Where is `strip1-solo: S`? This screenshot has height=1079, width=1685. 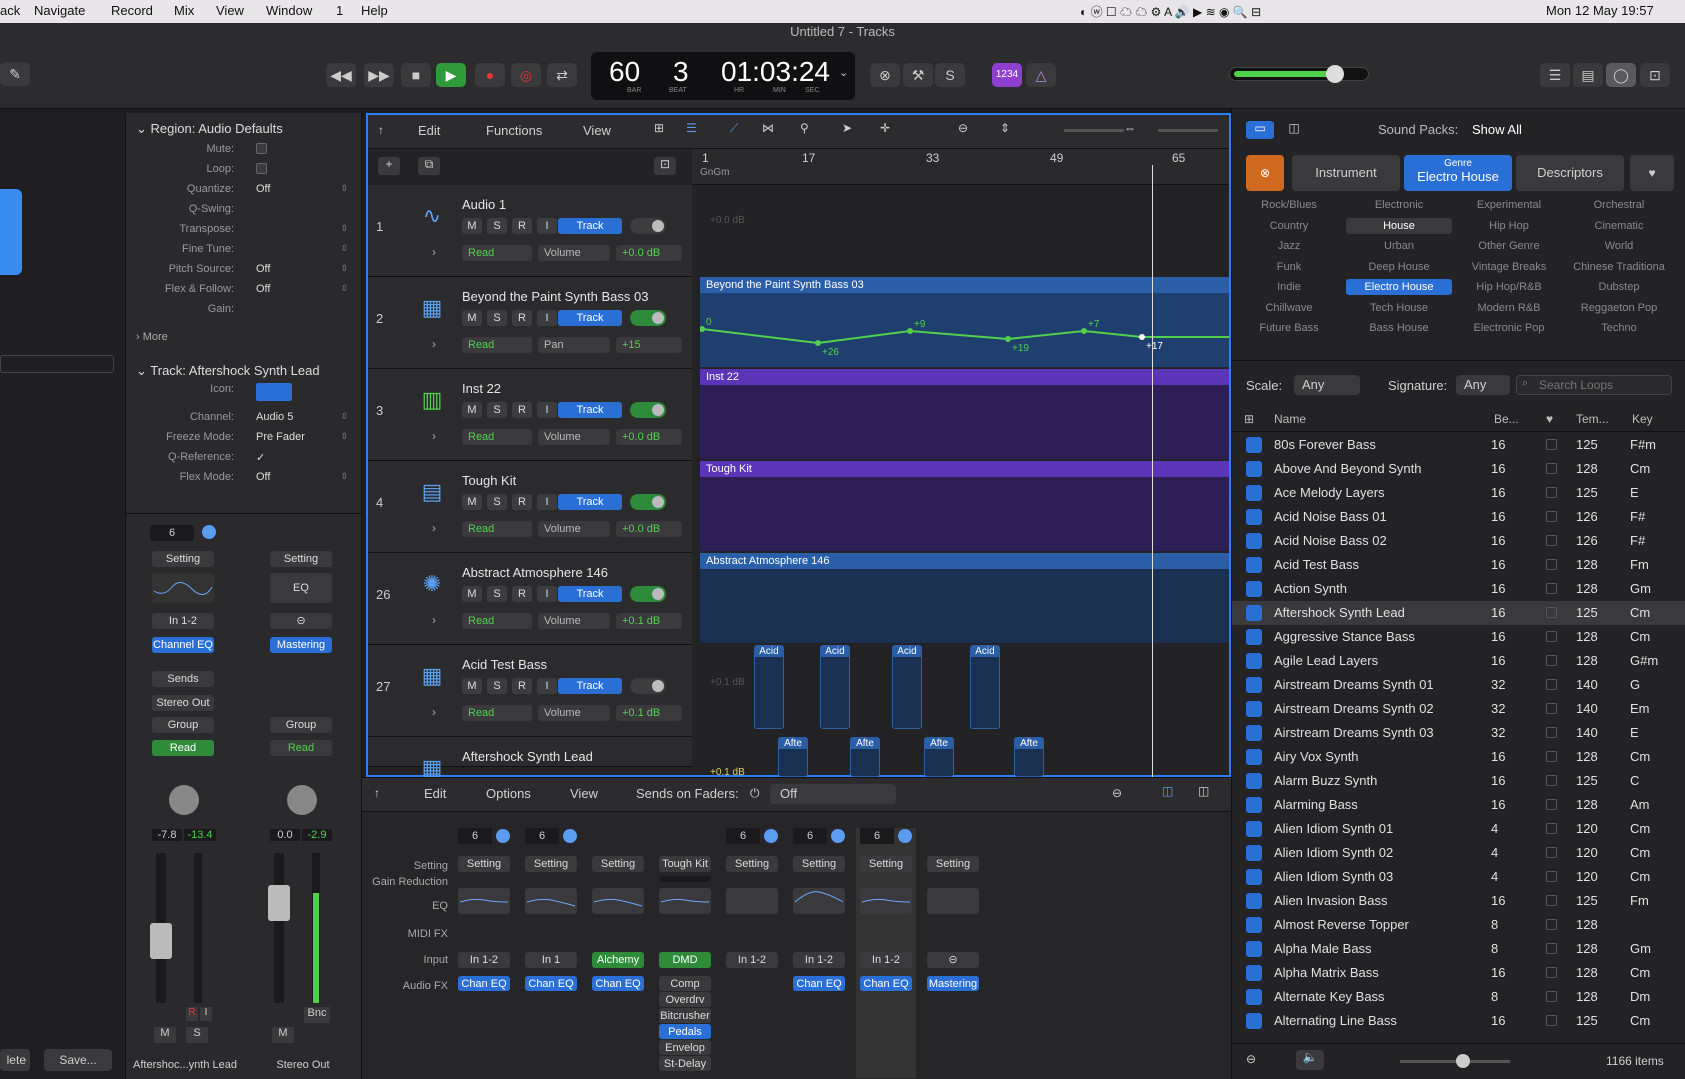
strip1-solo: S is located at coordinates (197, 1035).